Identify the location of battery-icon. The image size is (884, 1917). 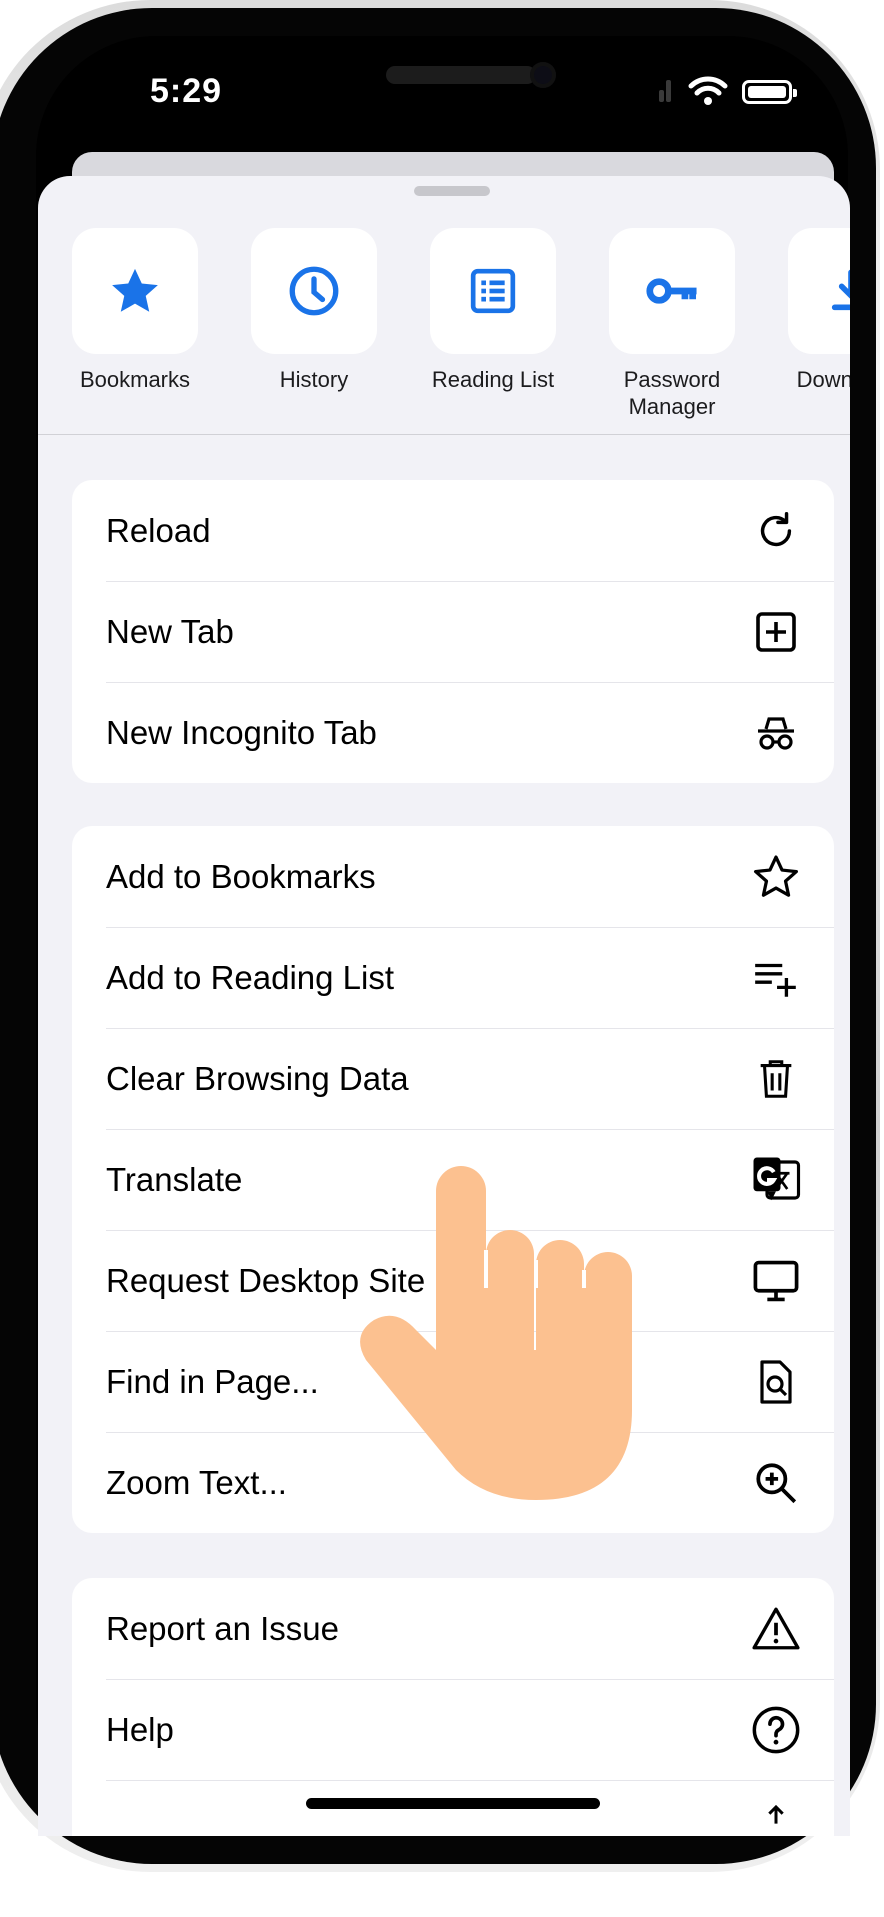
(769, 92).